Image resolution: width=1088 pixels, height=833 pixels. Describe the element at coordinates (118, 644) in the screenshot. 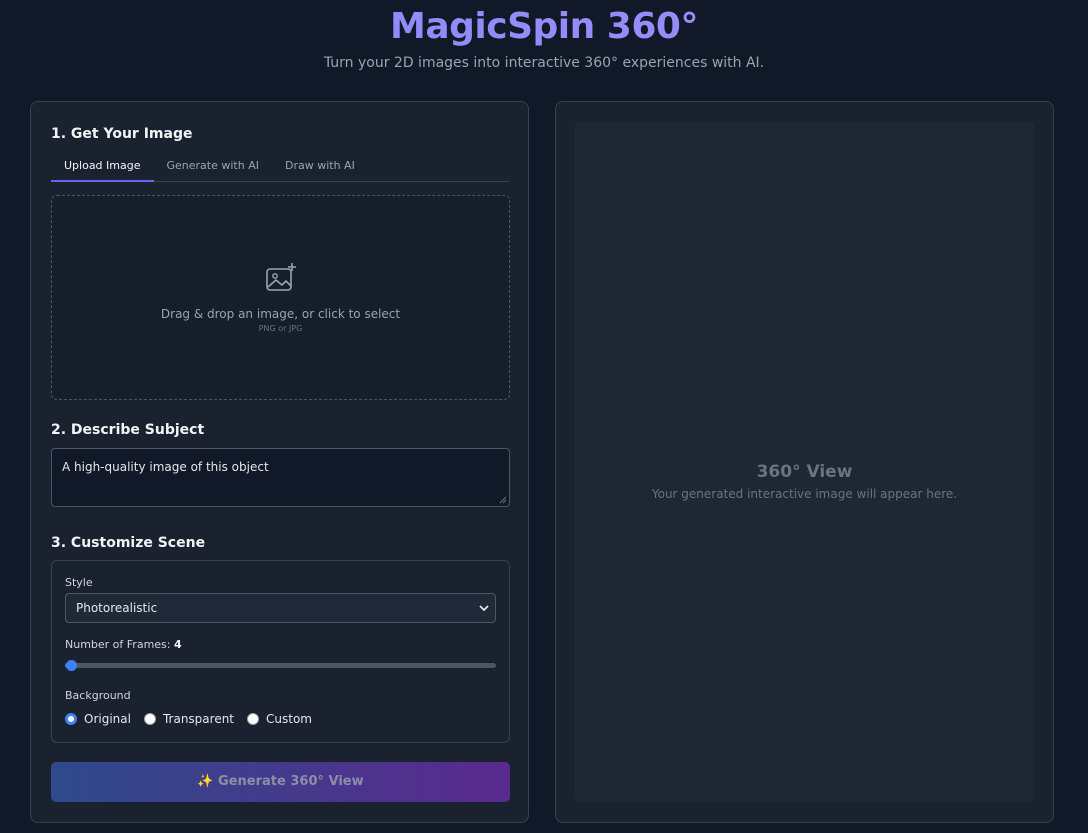

I see `frames-label: Number of Frames:` at that location.